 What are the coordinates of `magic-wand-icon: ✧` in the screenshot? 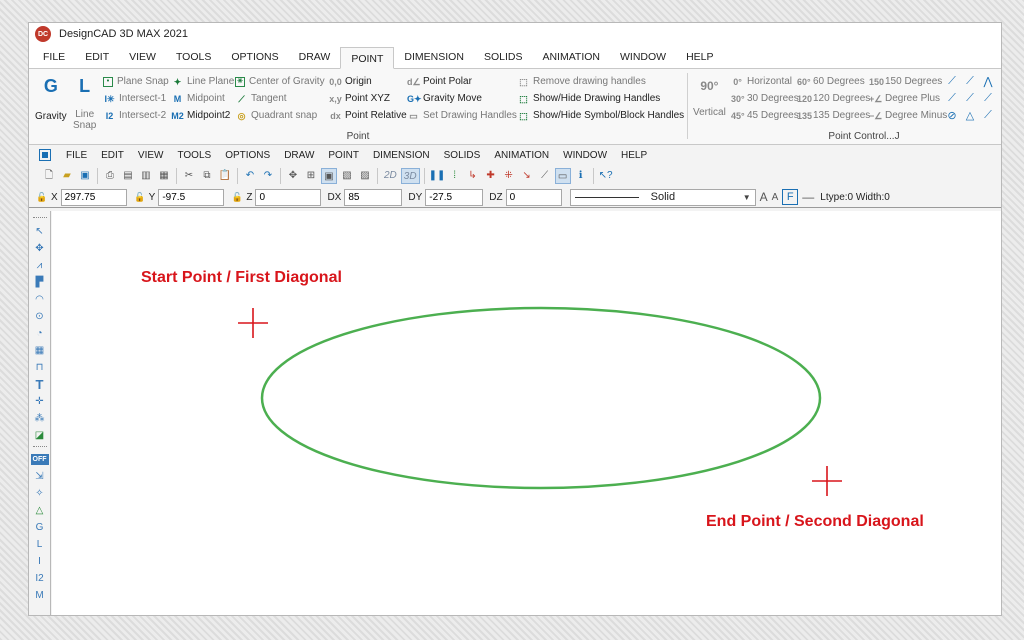 It's located at (40, 493).